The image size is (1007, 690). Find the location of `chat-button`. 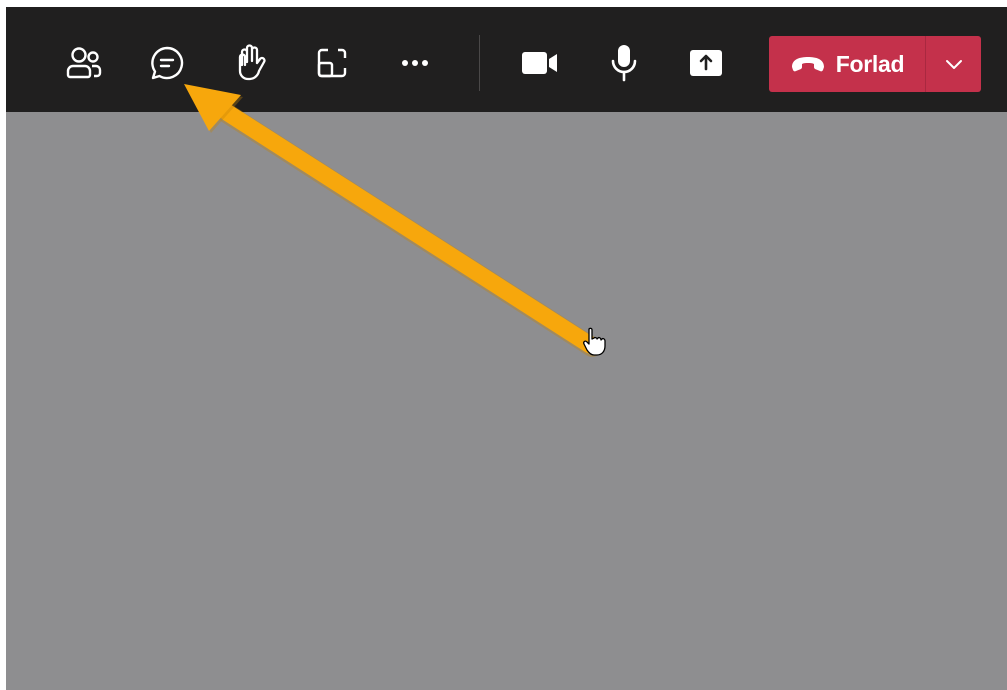

chat-button is located at coordinates (167, 63).